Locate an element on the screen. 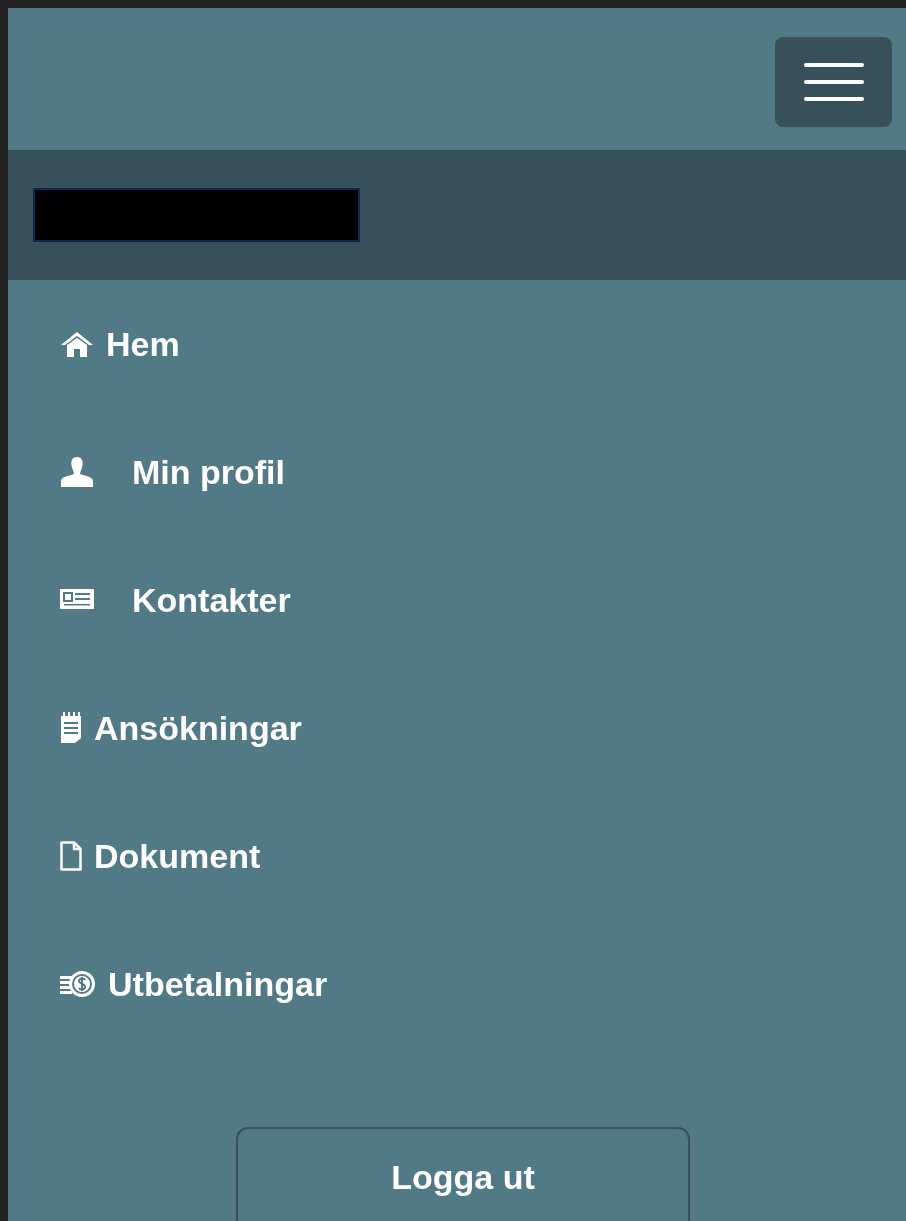  nav-link: Utbetalningar is located at coordinates (457, 984).